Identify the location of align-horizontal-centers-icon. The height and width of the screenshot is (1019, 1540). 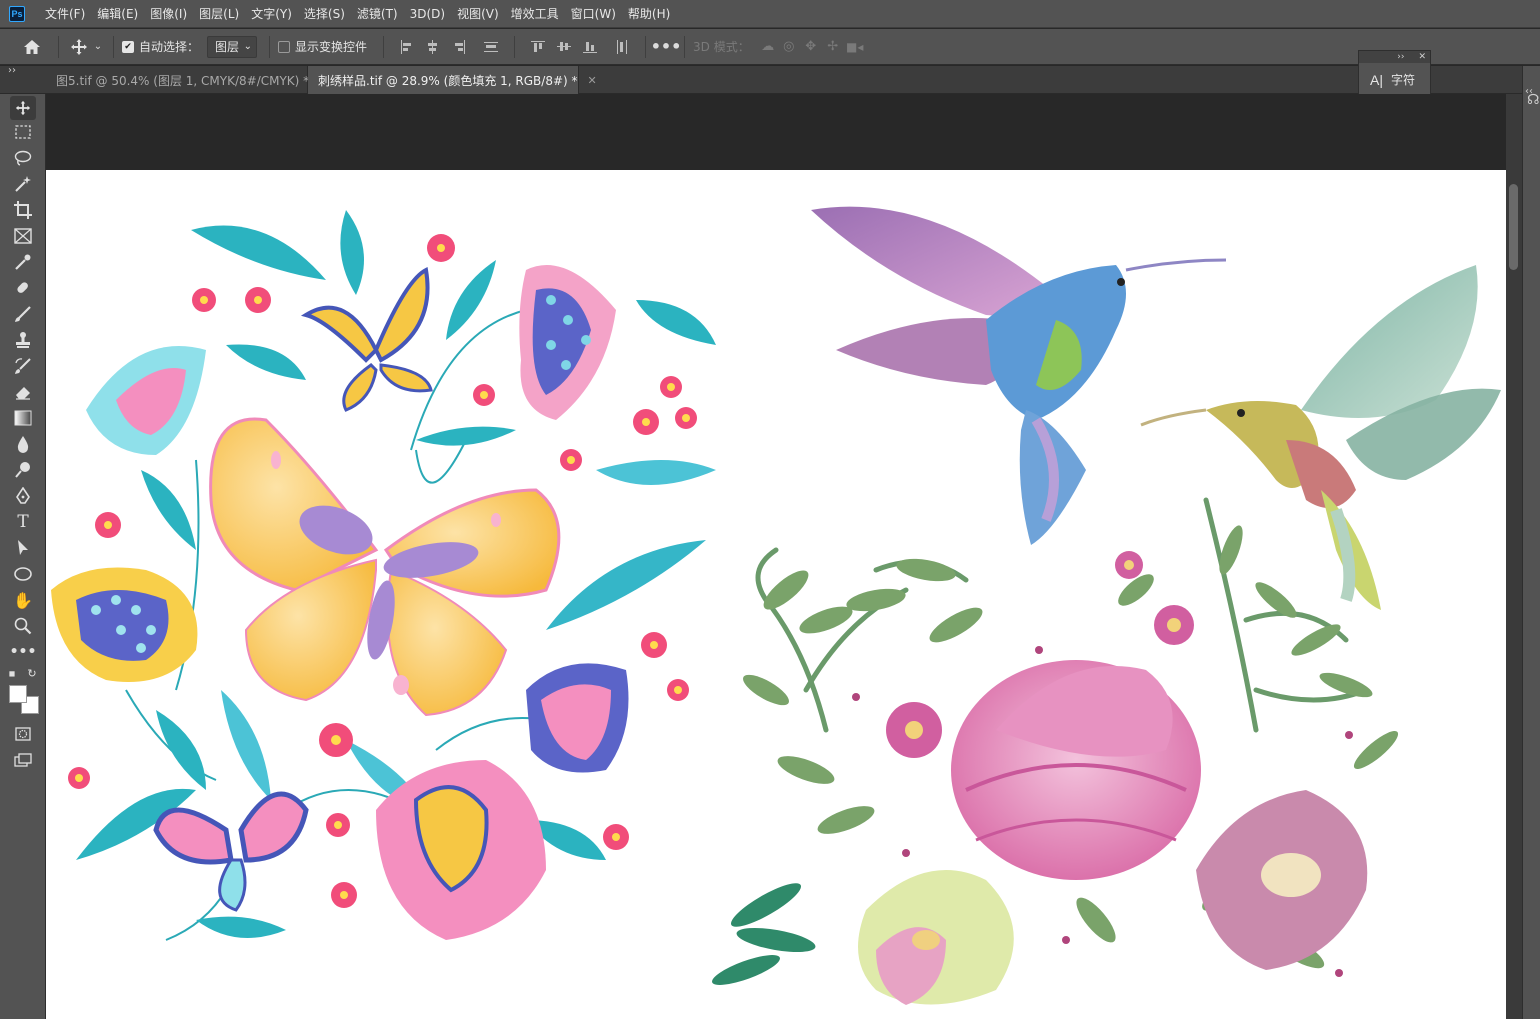
(433, 46).